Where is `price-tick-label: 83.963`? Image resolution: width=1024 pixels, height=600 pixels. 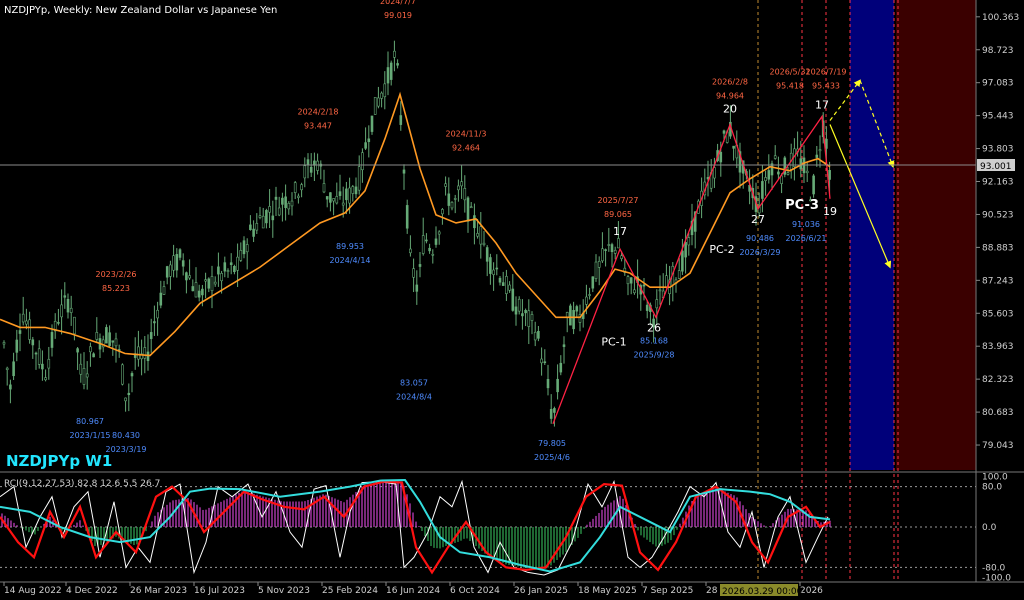
price-tick-label: 83.963 is located at coordinates (998, 347).